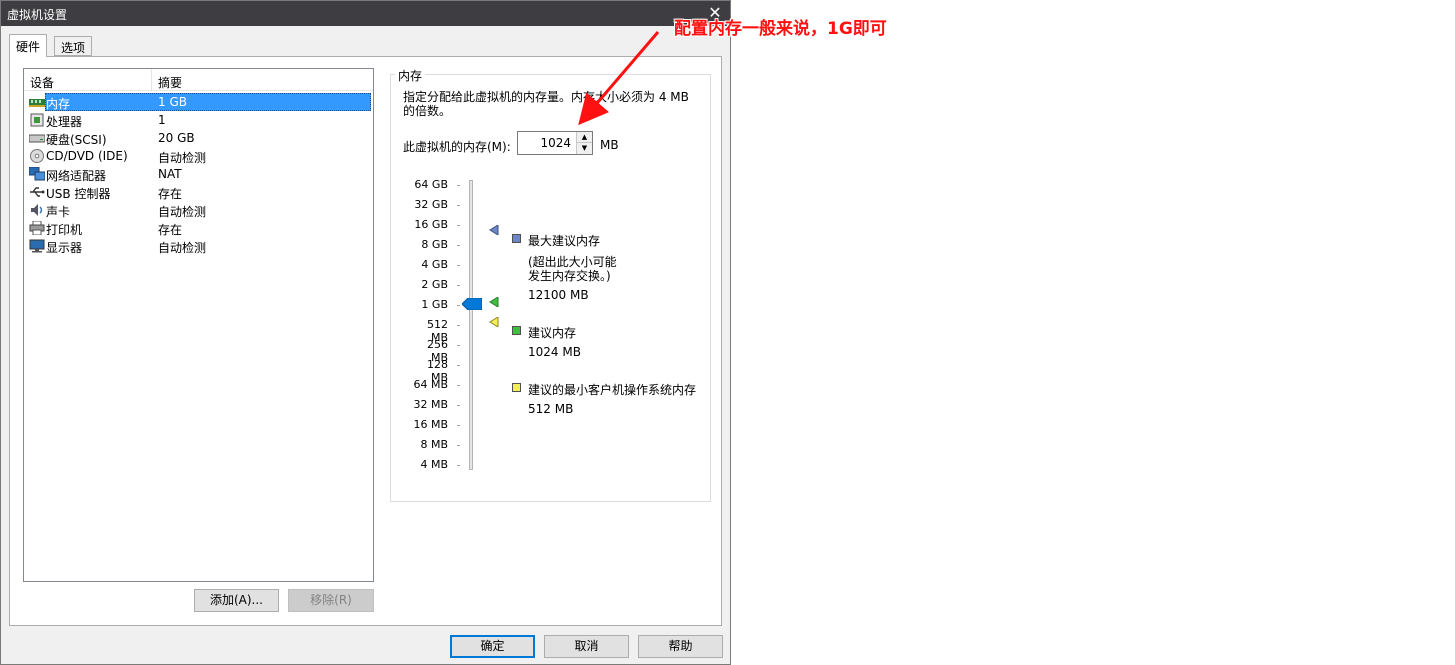 The height and width of the screenshot is (665, 1455). I want to click on annotation-arrow-icon, so click(619, 78).